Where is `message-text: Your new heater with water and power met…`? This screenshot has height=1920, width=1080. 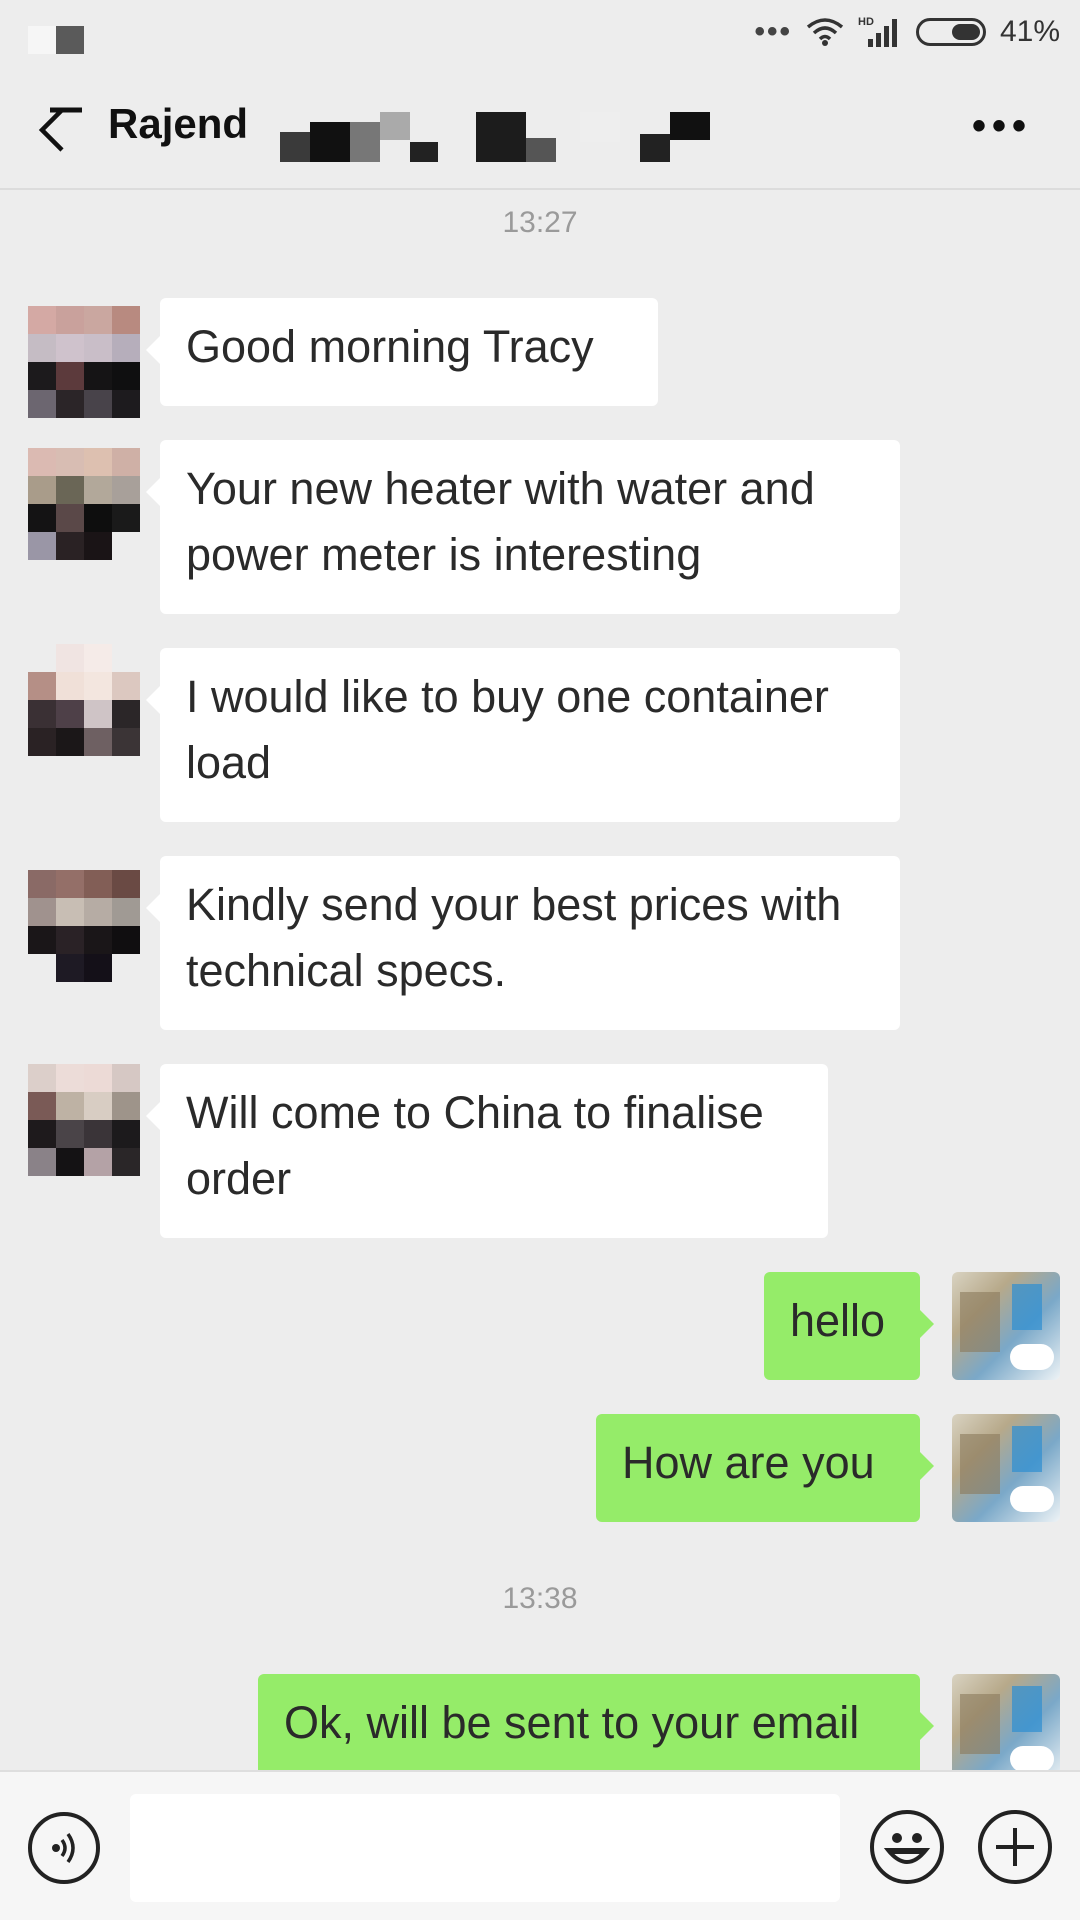 message-text: Your new heater with water and power met… is located at coordinates (500, 521).